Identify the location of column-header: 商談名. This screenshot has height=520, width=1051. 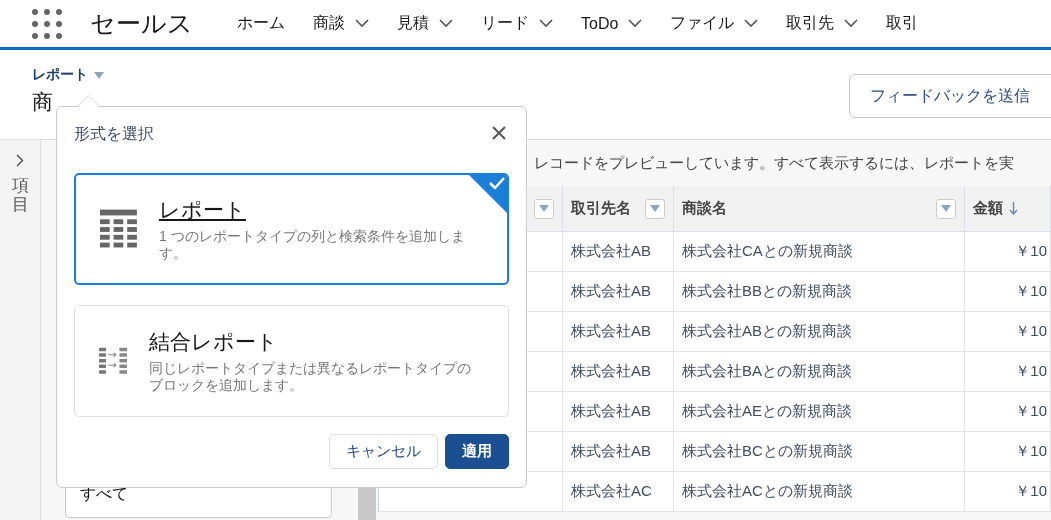
(819, 209).